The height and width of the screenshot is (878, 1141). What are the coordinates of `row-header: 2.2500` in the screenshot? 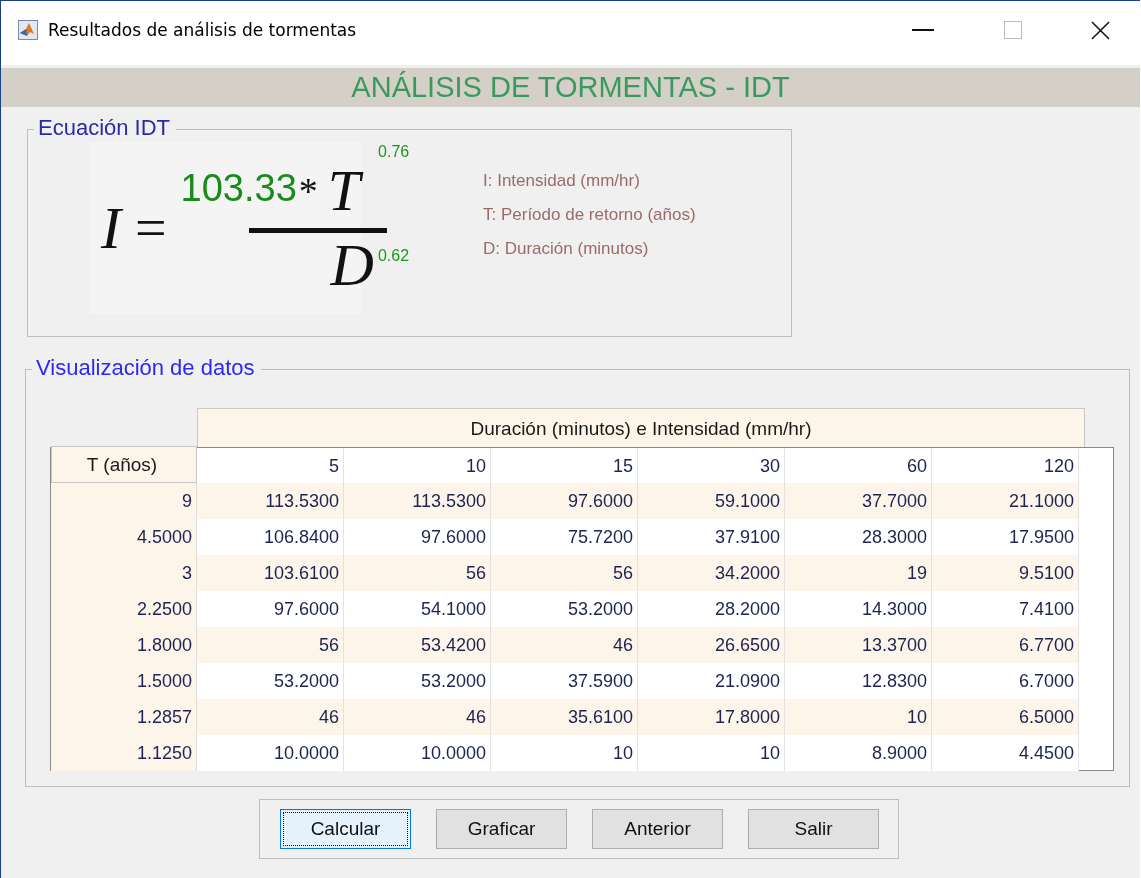 It's located at (124, 609).